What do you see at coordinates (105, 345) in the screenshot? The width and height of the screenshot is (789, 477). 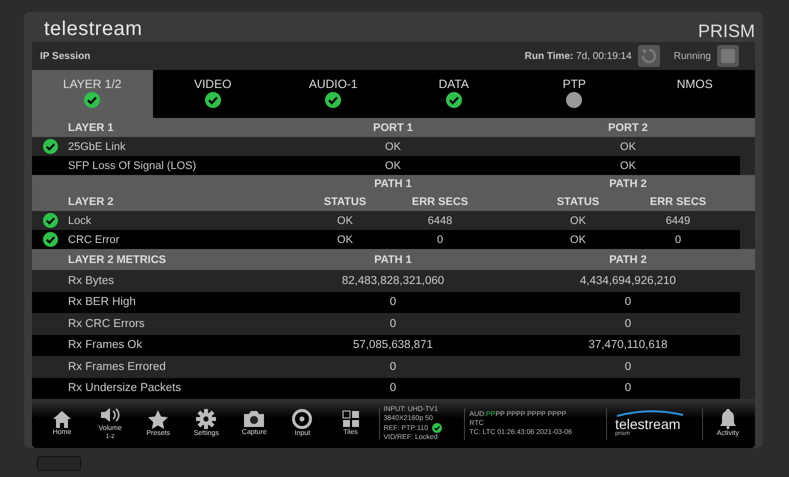 I see `row-label: Rx Frames Ok` at bounding box center [105, 345].